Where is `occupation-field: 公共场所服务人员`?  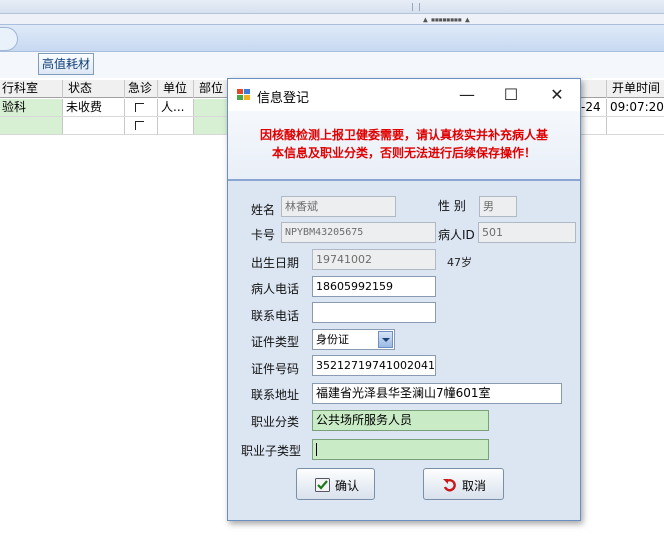 occupation-field: 公共场所服务人员 is located at coordinates (400, 420).